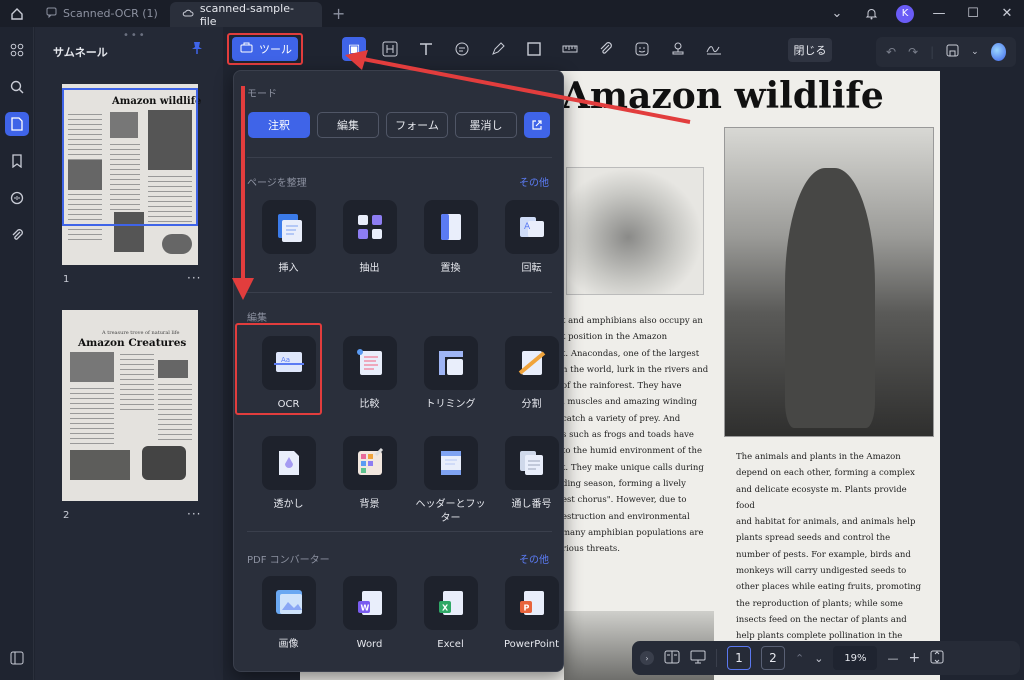 The width and height of the screenshot is (1024, 680). Describe the element at coordinates (1007, 13) in the screenshot. I see `close-window-icon: ✕` at that location.